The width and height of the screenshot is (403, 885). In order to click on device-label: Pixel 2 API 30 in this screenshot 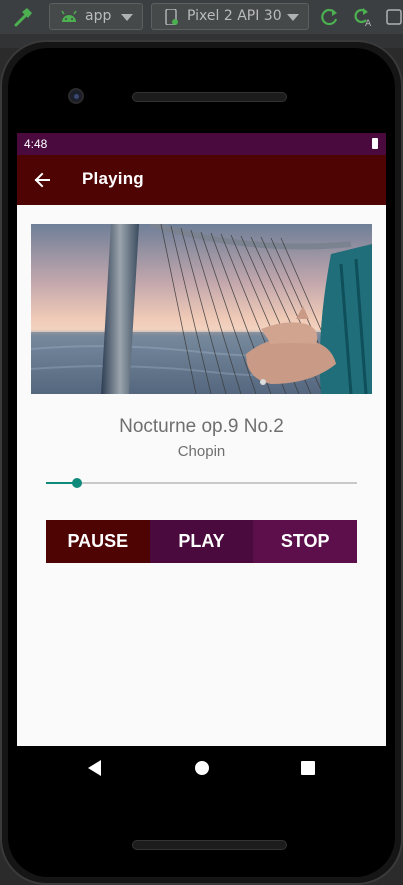, I will do `click(234, 16)`.